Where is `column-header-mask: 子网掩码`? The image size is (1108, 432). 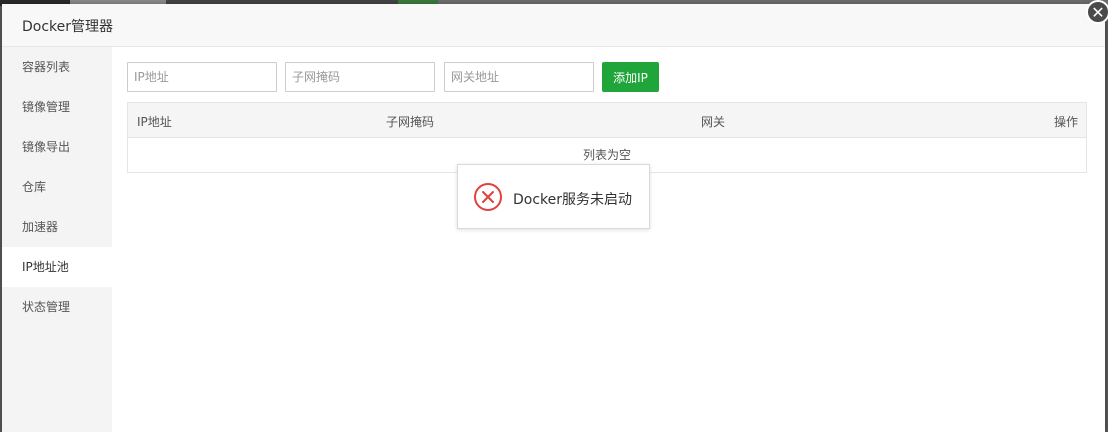
column-header-mask: 子网掩码 is located at coordinates (410, 122).